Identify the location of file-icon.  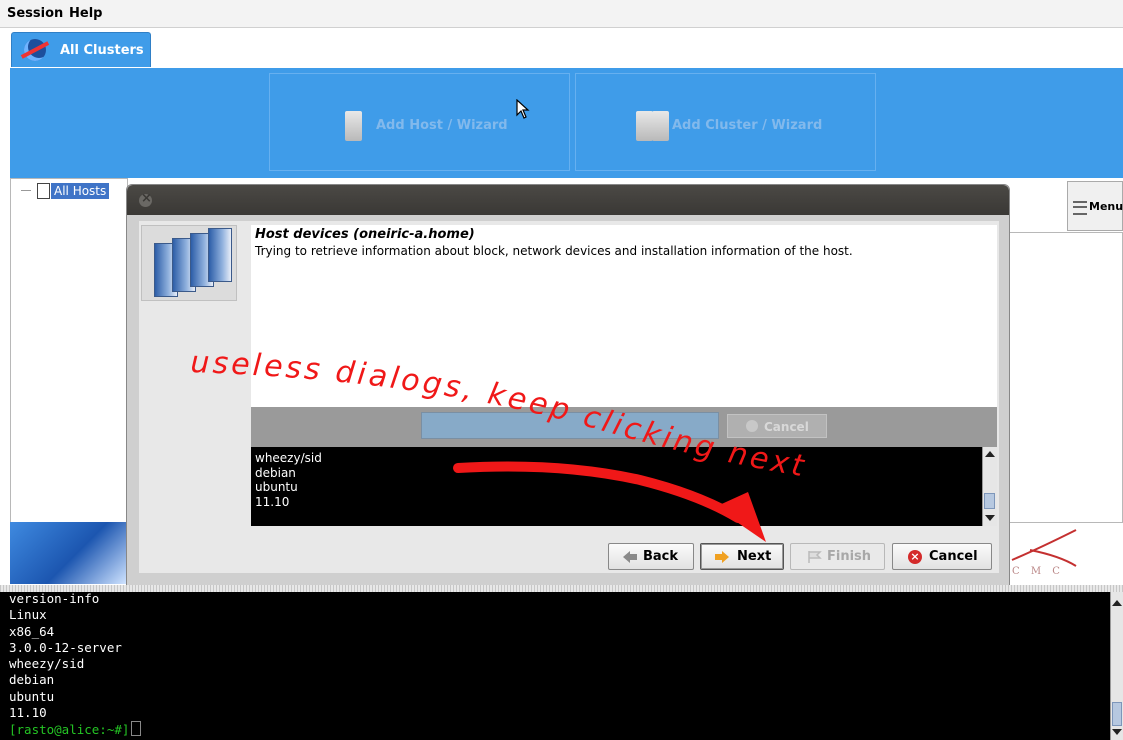
(43, 191).